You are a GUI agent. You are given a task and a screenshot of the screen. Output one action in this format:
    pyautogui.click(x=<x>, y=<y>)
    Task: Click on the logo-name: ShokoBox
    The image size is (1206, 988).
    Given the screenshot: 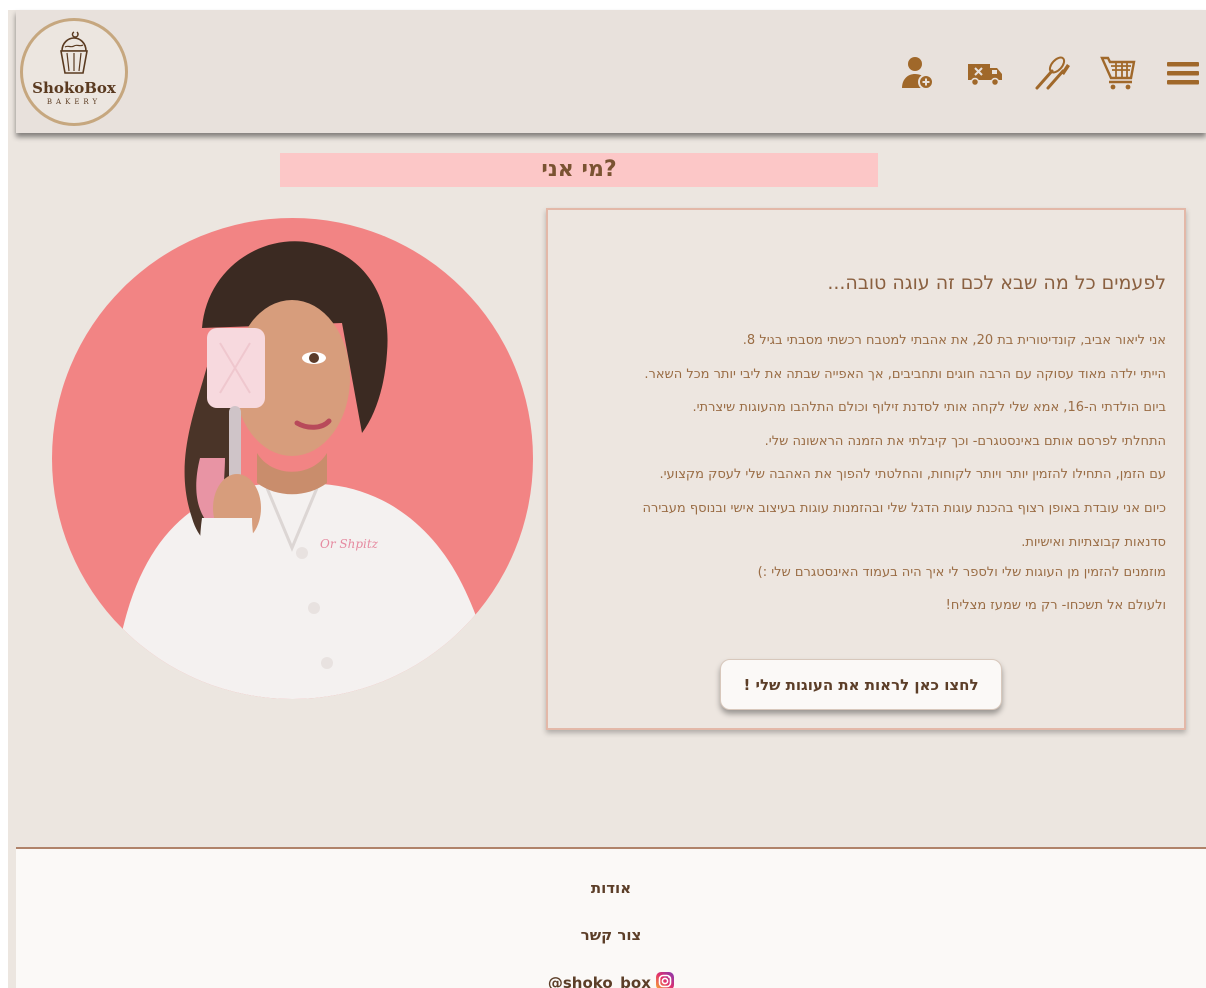 What is the action you would take?
    pyautogui.click(x=74, y=88)
    